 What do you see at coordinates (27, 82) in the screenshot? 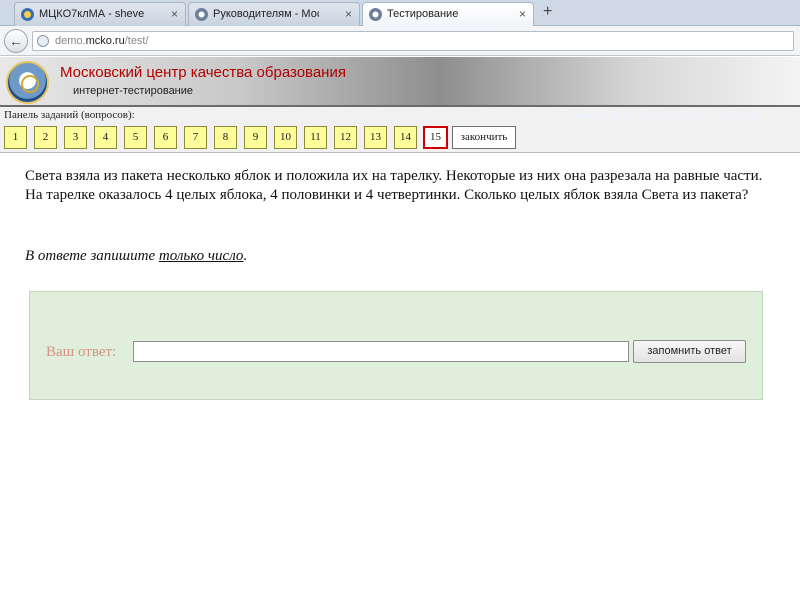
I see `mcko-logo-icon` at bounding box center [27, 82].